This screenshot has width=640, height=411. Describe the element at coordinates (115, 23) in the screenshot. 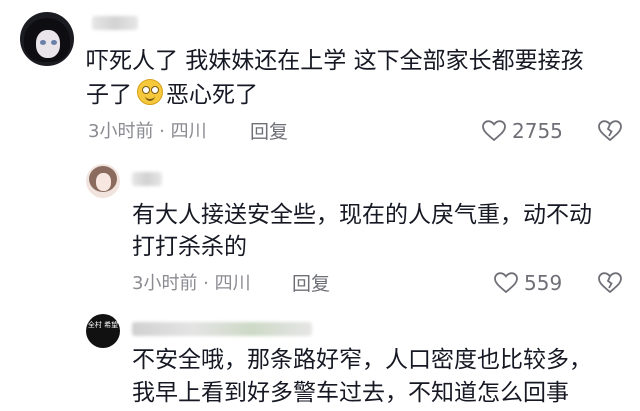

I see `commenter-name-blurred` at that location.